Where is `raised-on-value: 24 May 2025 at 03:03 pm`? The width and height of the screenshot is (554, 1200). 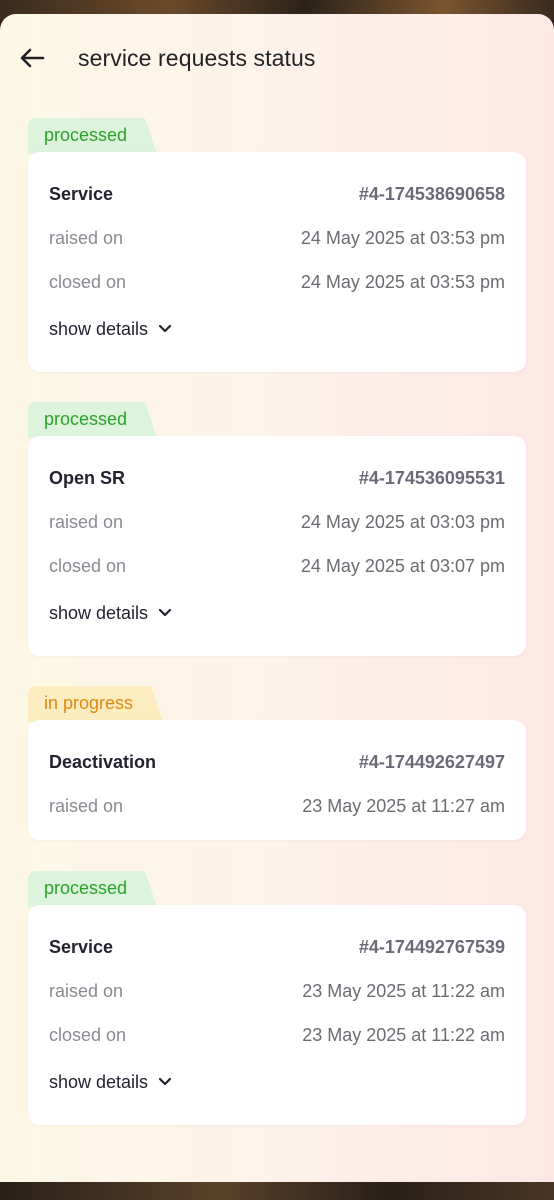
raised-on-value: 24 May 2025 at 03:03 pm is located at coordinates (402, 521).